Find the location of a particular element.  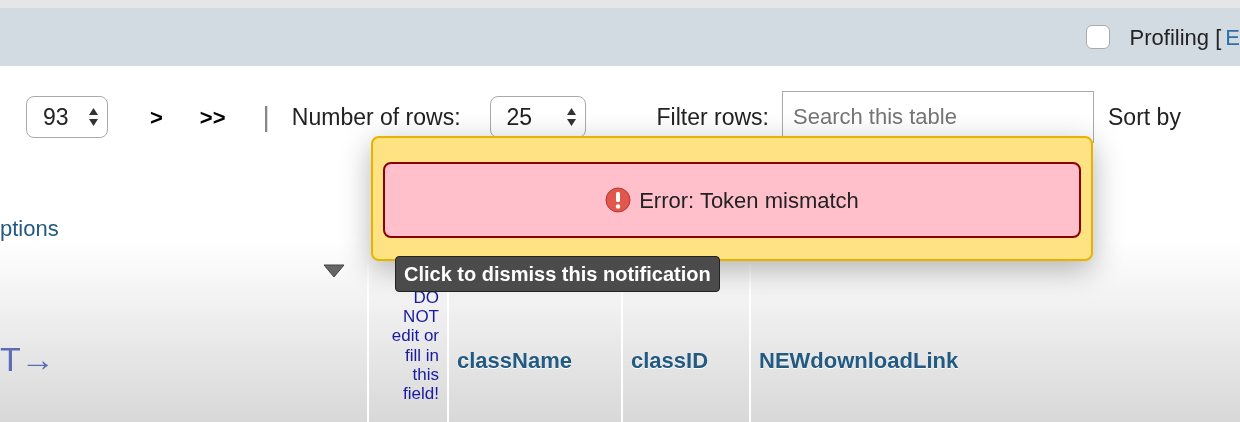

rows-label: Number of rows: is located at coordinates (376, 117).